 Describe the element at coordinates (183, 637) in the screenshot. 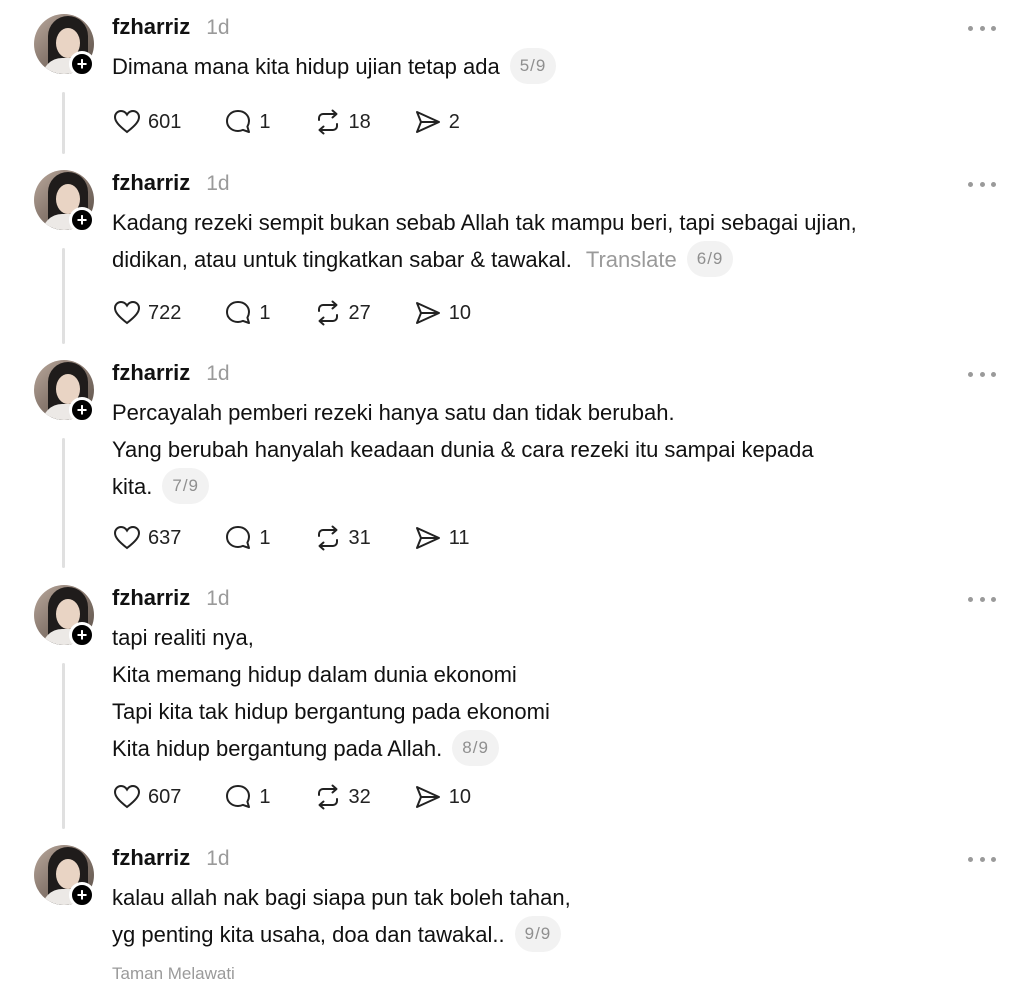

I see `post-text-content: tapi realiti nya,` at that location.